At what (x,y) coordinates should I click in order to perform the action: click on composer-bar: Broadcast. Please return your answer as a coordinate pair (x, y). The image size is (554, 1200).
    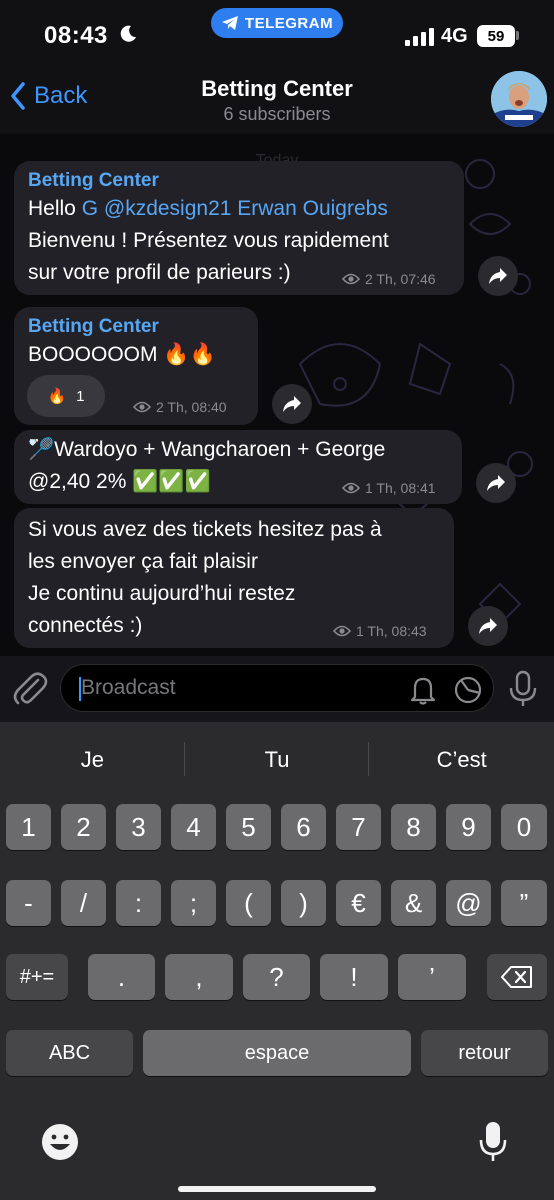
    Looking at the image, I should click on (277, 689).